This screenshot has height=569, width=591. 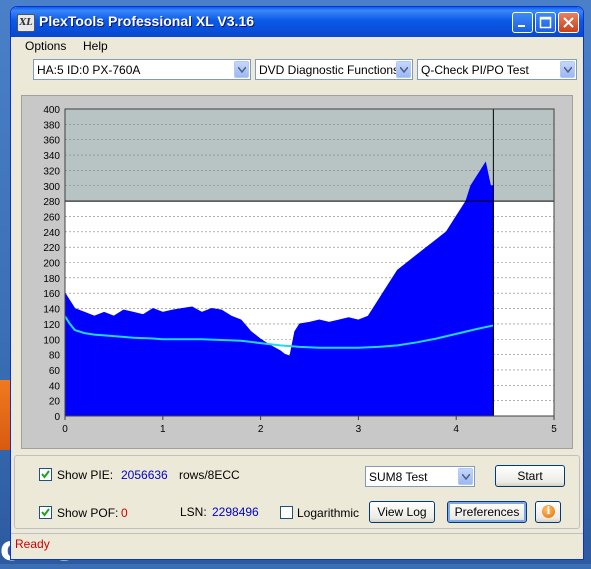 What do you see at coordinates (85, 475) in the screenshot?
I see `show-pie-label: Show PIE:` at bounding box center [85, 475].